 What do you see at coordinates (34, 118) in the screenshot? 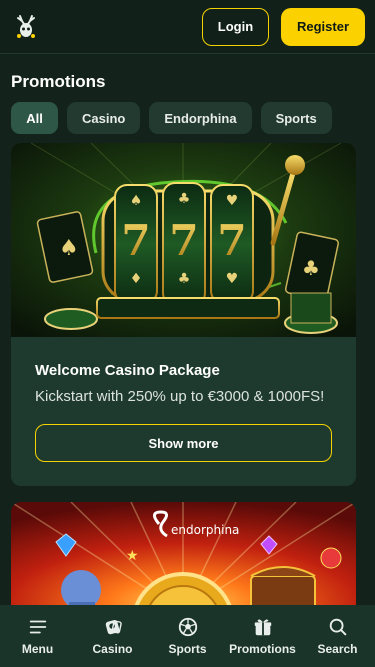
I see `tab-all: All` at bounding box center [34, 118].